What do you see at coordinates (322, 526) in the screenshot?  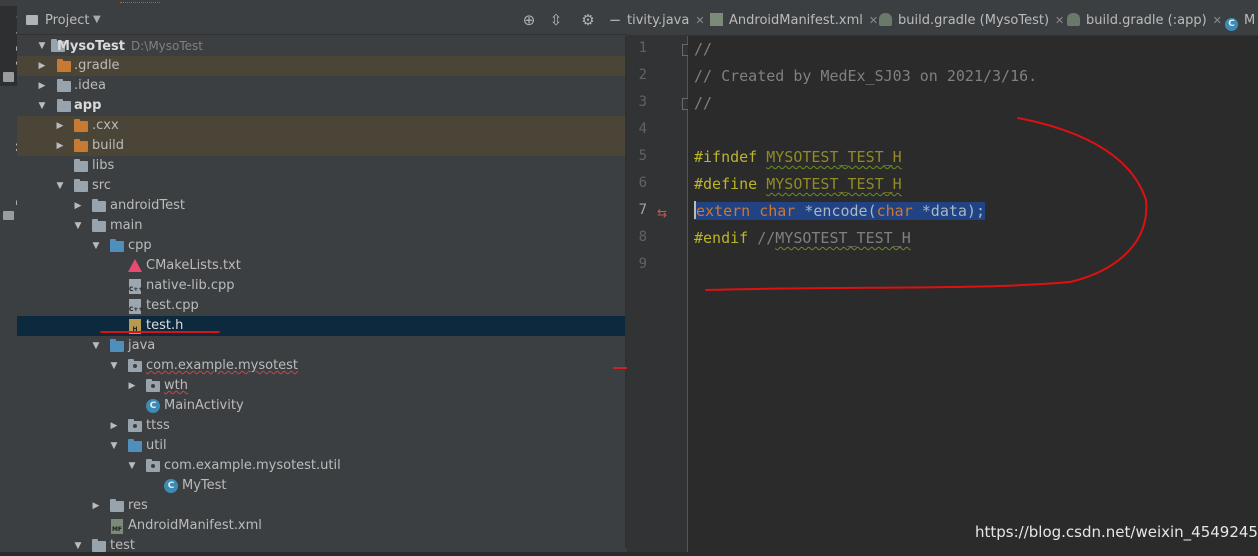 I see `tree-row-manifest: MF AndroidManifest.xml` at bounding box center [322, 526].